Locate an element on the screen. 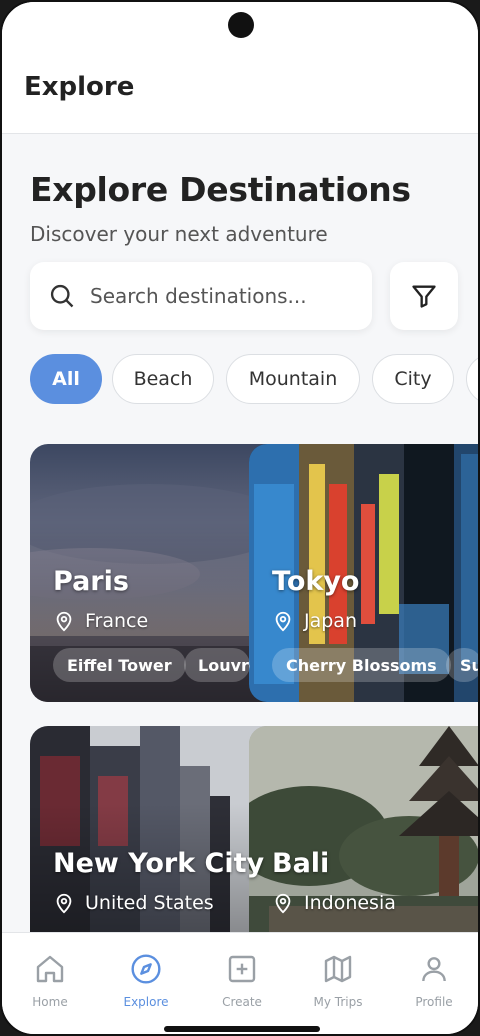 The image size is (480, 1036). destination-name-new-york: New York City is located at coordinates (159, 863).